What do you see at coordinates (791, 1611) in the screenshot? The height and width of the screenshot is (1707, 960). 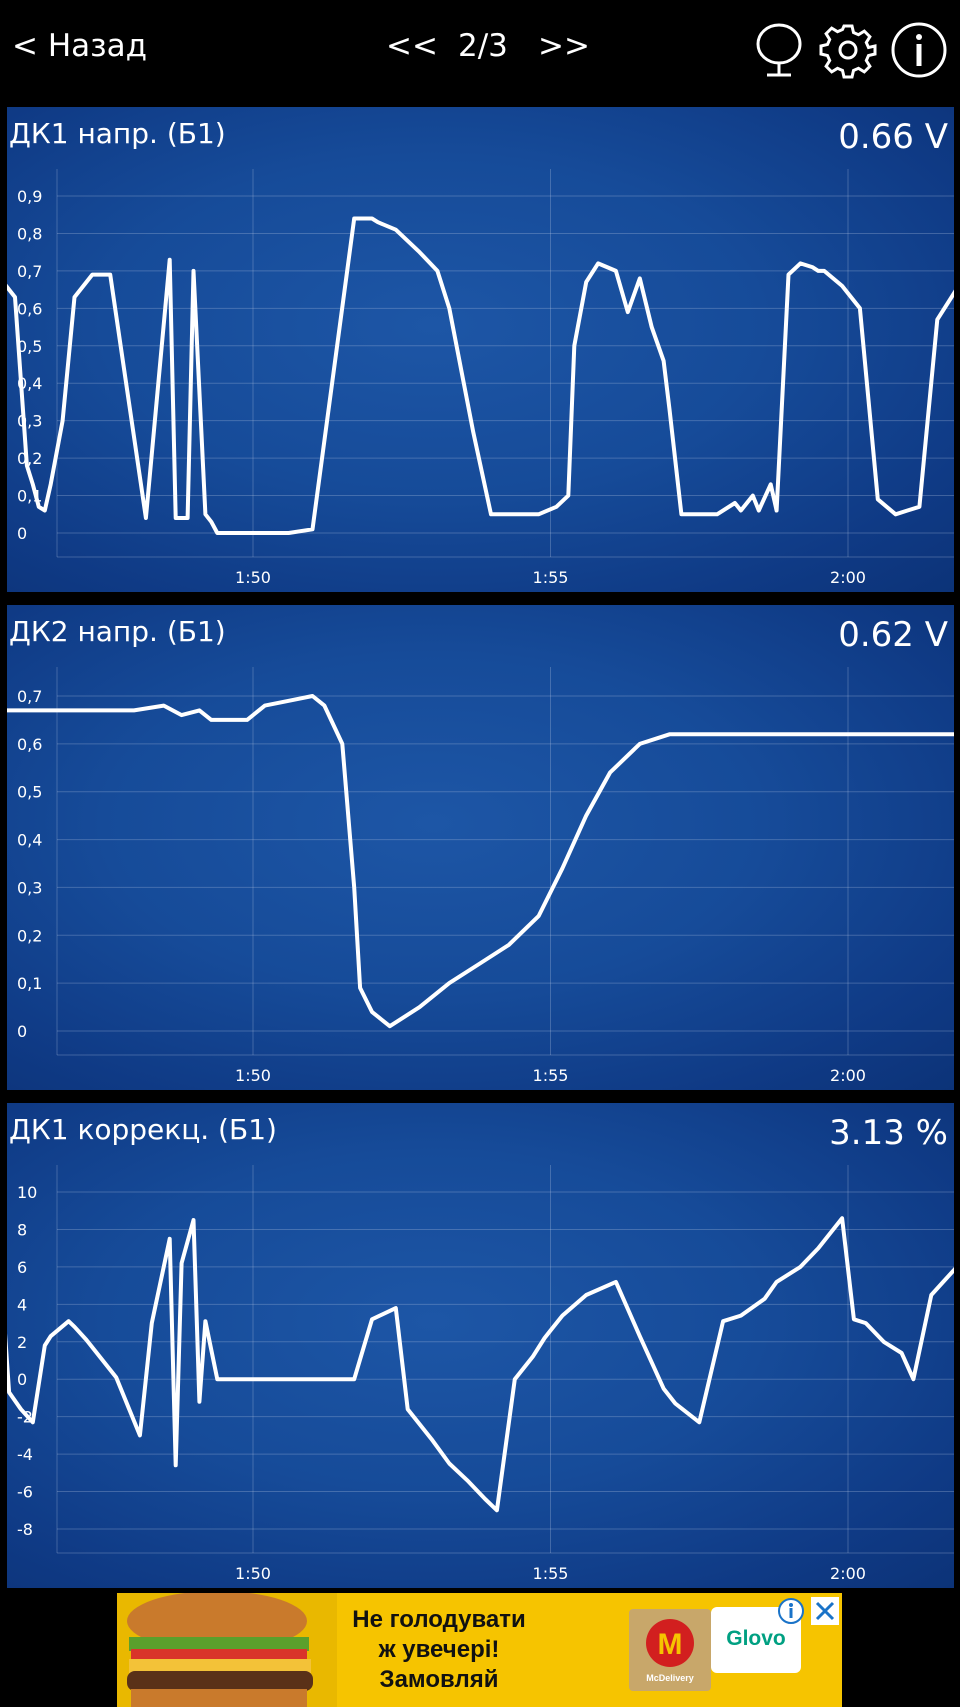 I see `ad-info-icon` at bounding box center [791, 1611].